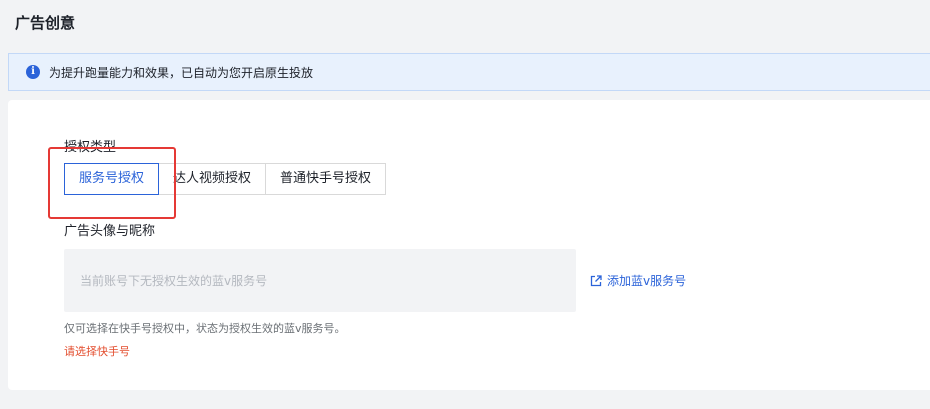  I want to click on service-account-select-placeholder: 当前账号下无授权生效的蓝v服务号, so click(174, 281).